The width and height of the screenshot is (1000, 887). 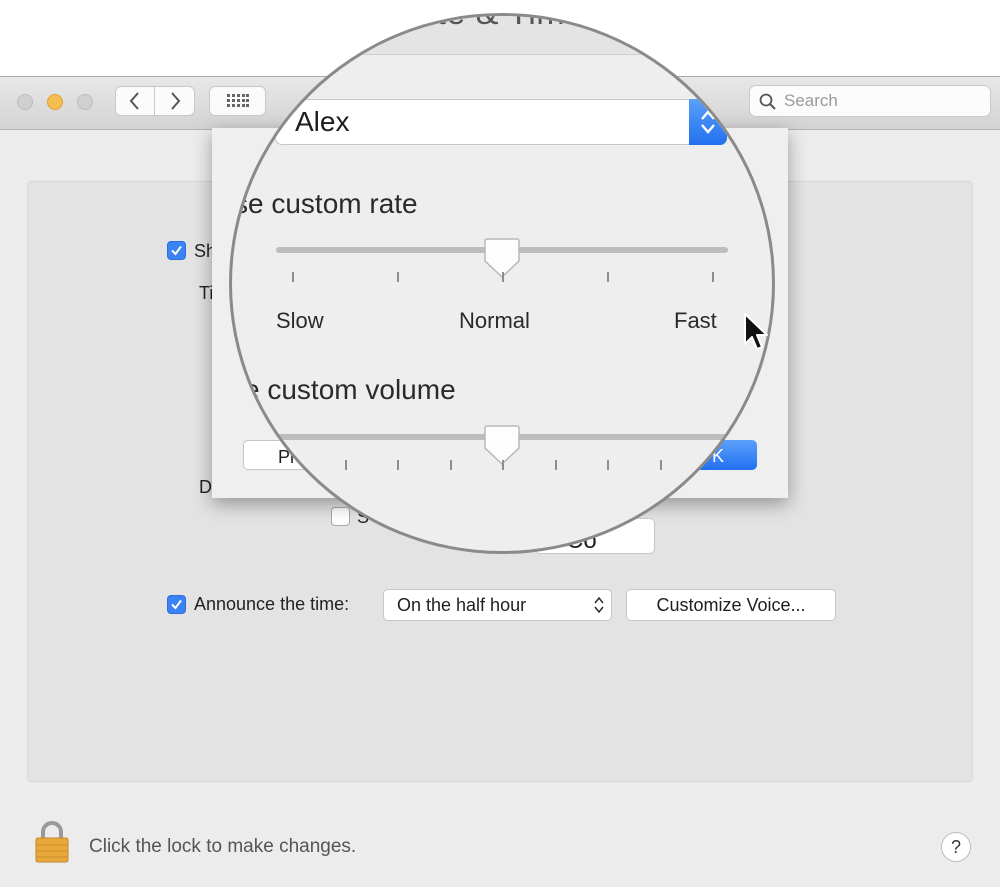 What do you see at coordinates (52, 842) in the screenshot?
I see `lock-icon` at bounding box center [52, 842].